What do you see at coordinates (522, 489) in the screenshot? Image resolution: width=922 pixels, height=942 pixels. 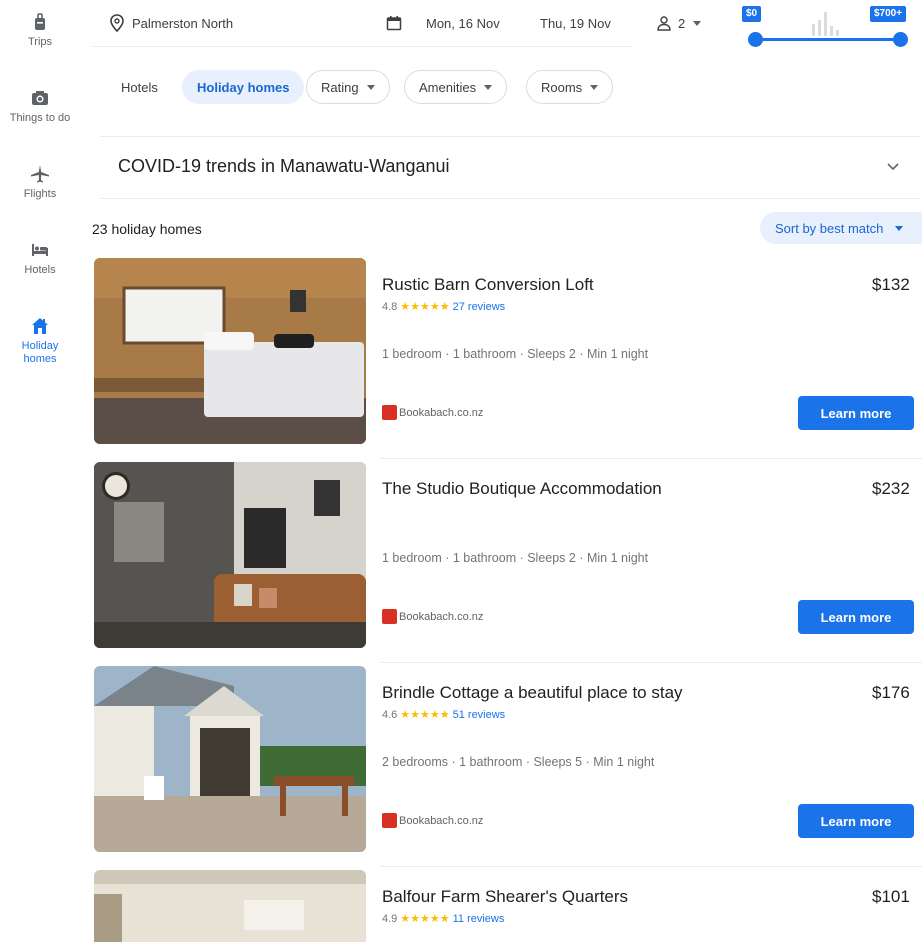 I see `listing-title: The Studio Boutique Accommodation` at bounding box center [522, 489].